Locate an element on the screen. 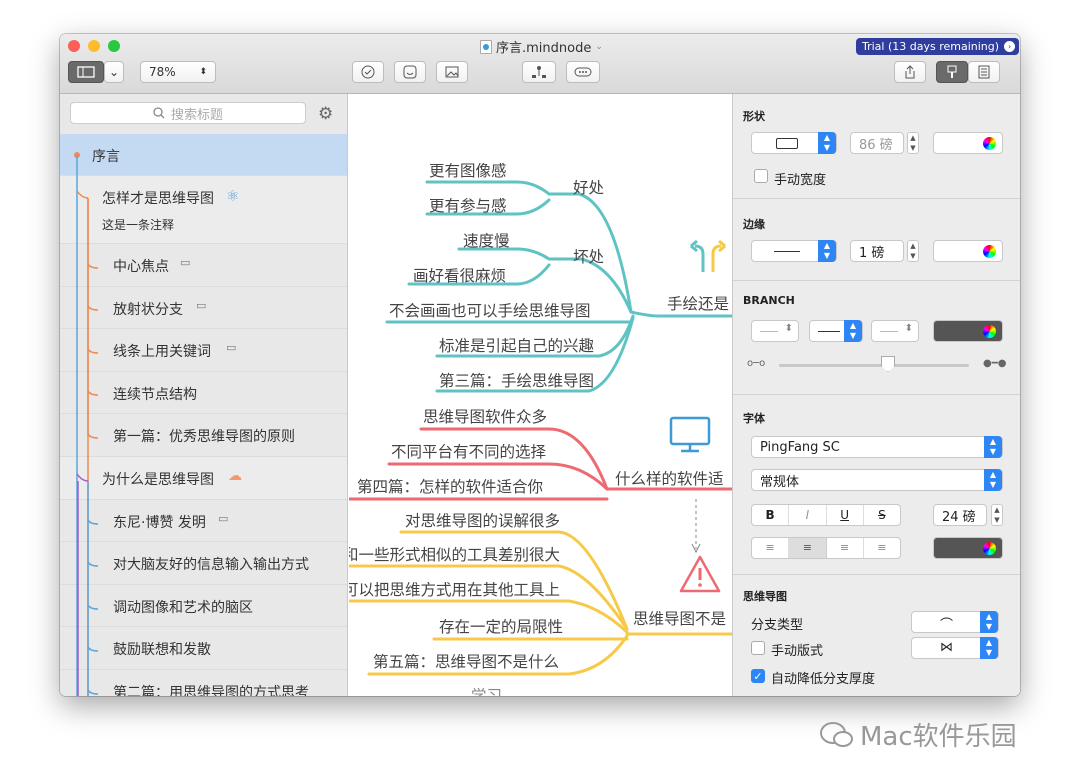 Image resolution: width=1080 pixels, height=783 pixels. rectangle-shape-icon is located at coordinates (787, 143).